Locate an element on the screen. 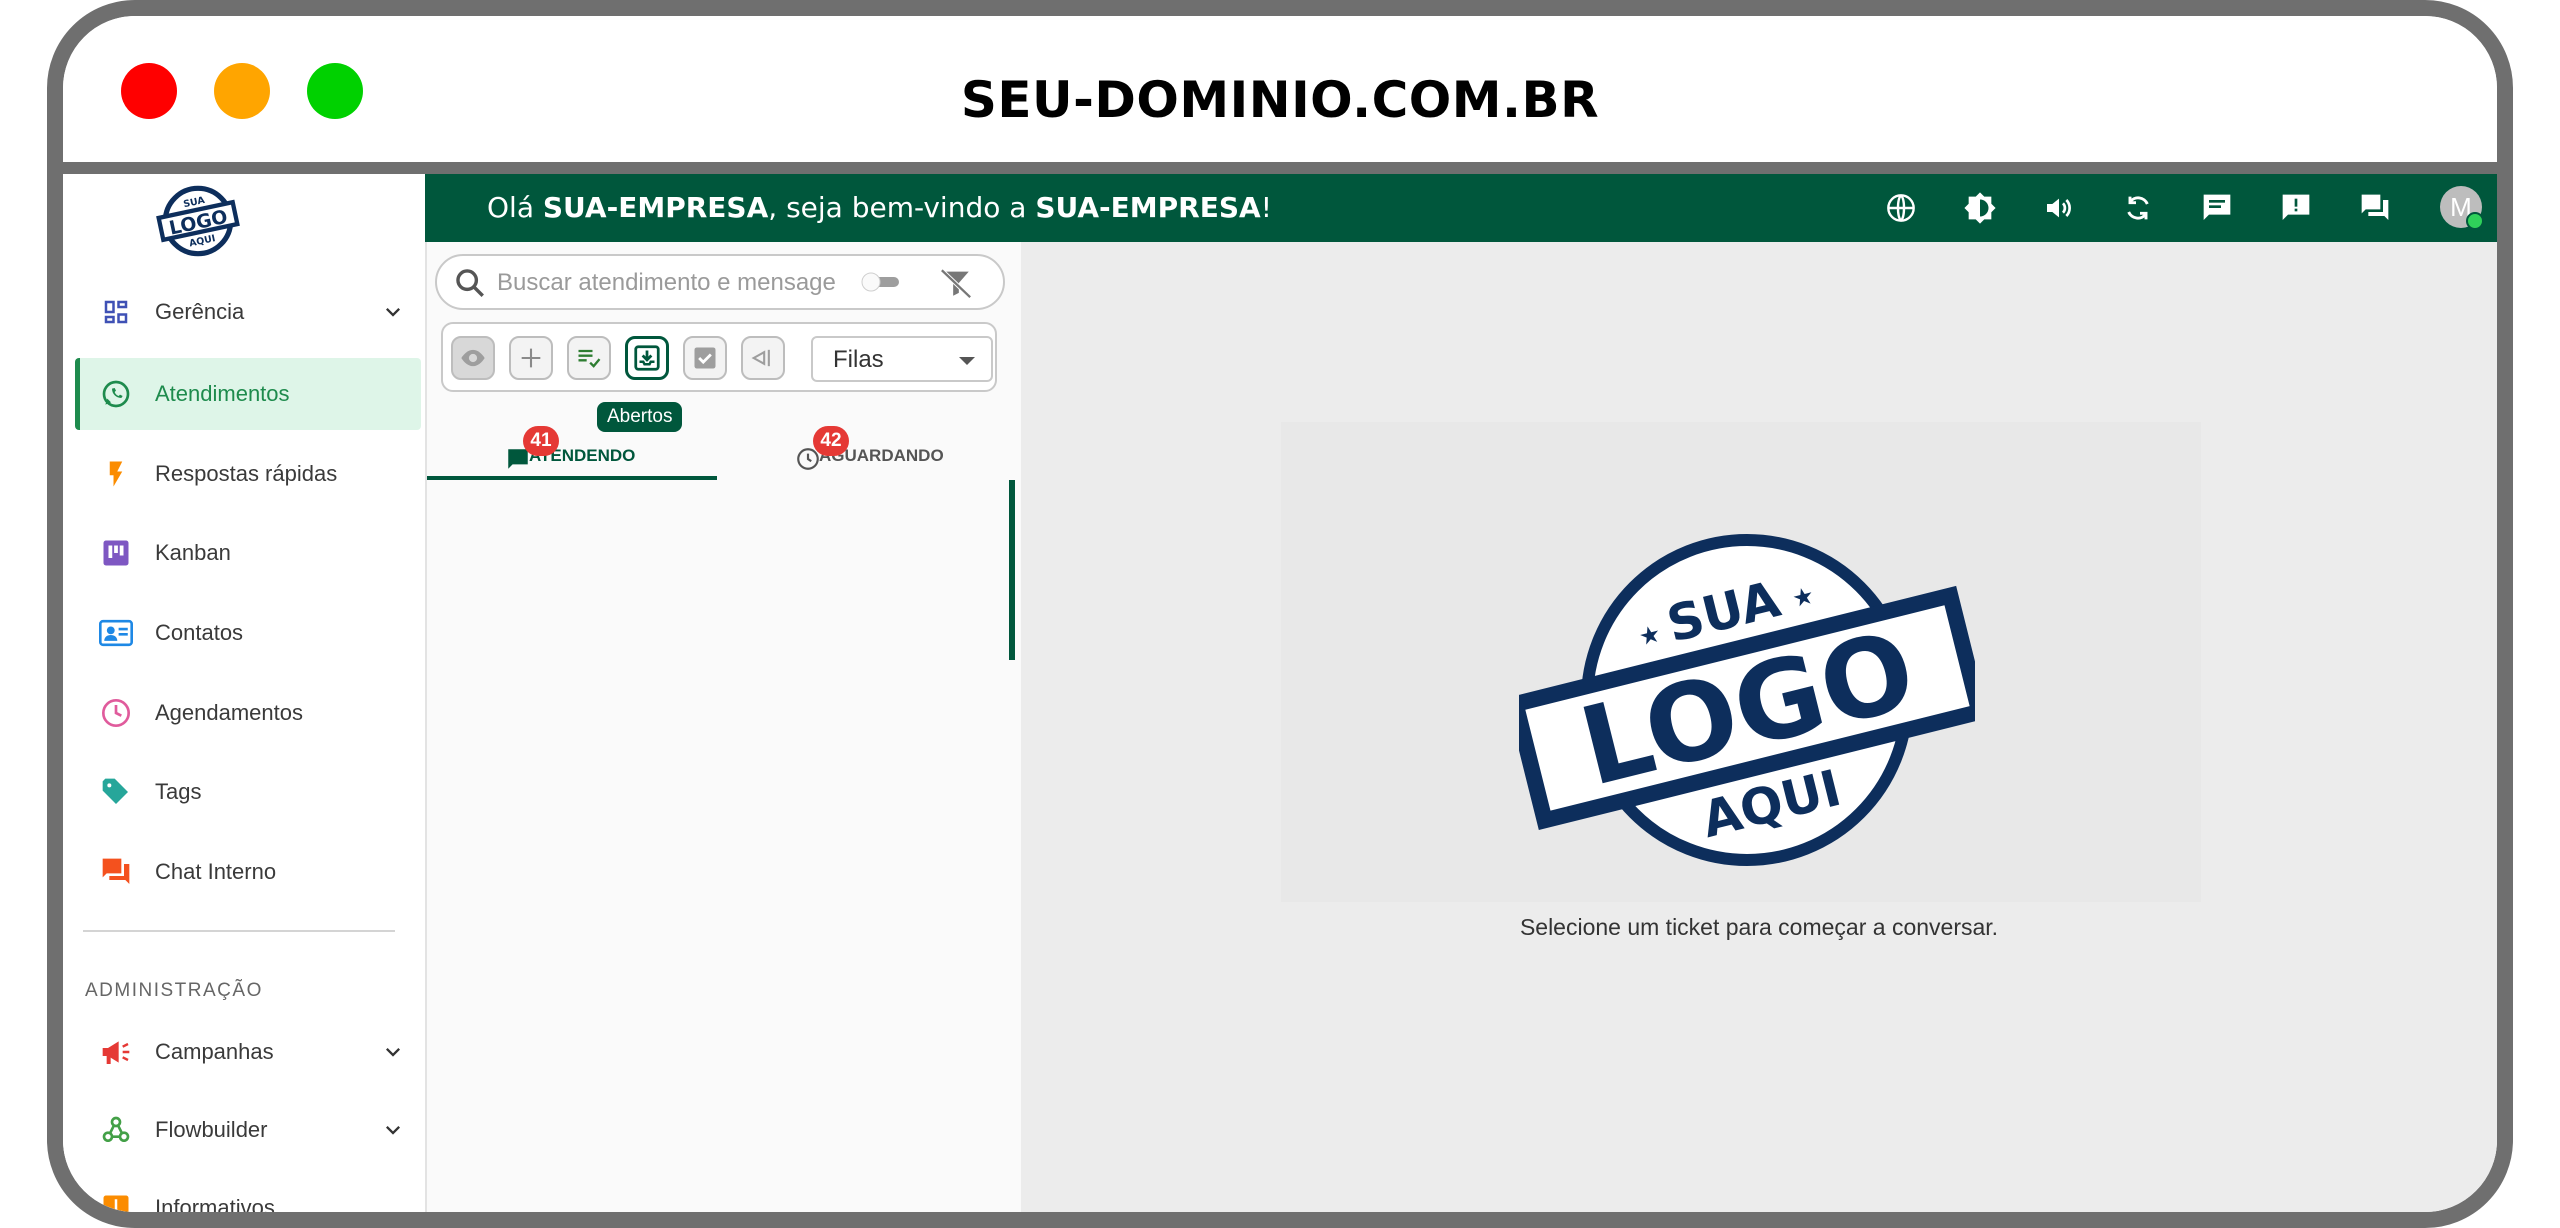 The height and width of the screenshot is (1228, 2560). tickets-tabs: ATENDENDO 41 AGUARDANDO 42 is located at coordinates (717, 449).